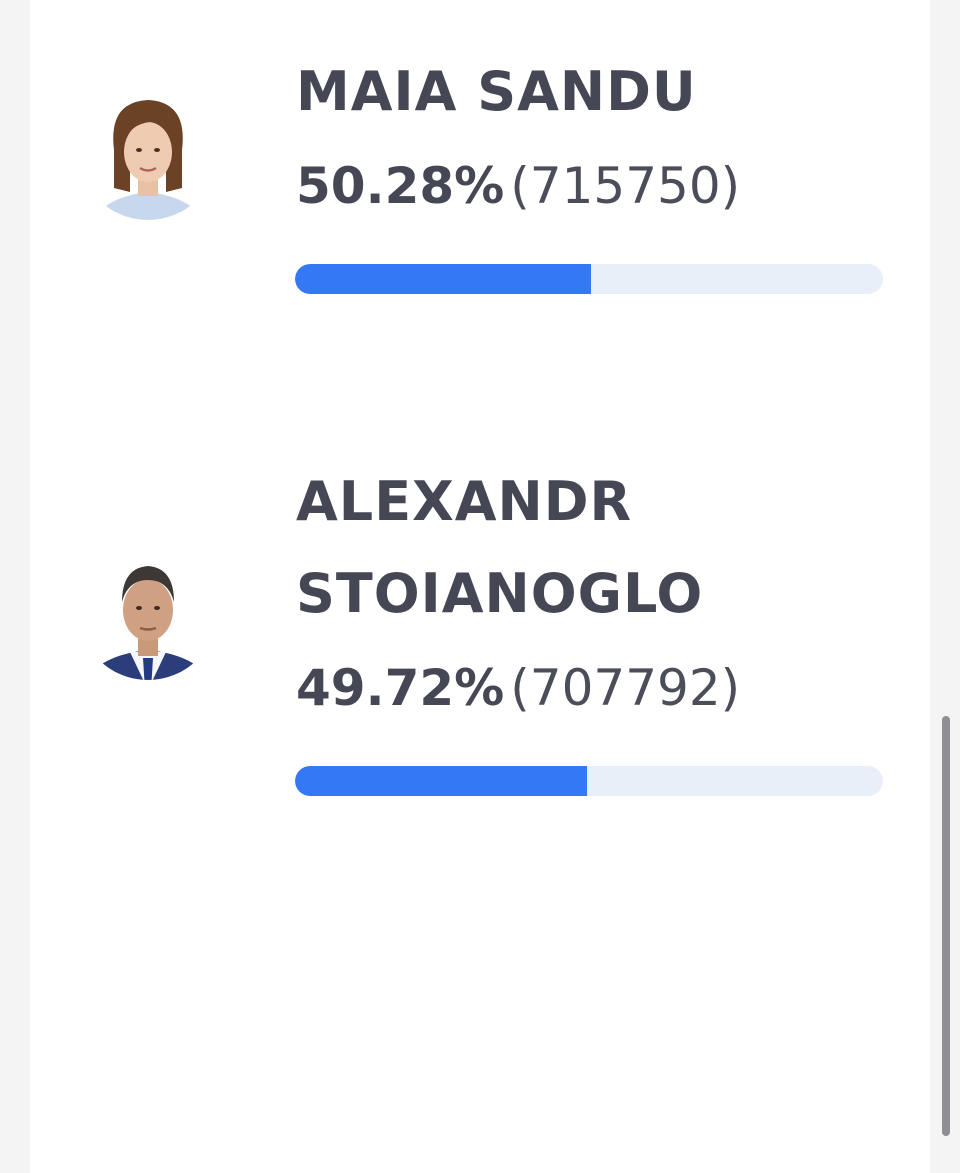  I want to click on vote-count: (715750), so click(625, 186).